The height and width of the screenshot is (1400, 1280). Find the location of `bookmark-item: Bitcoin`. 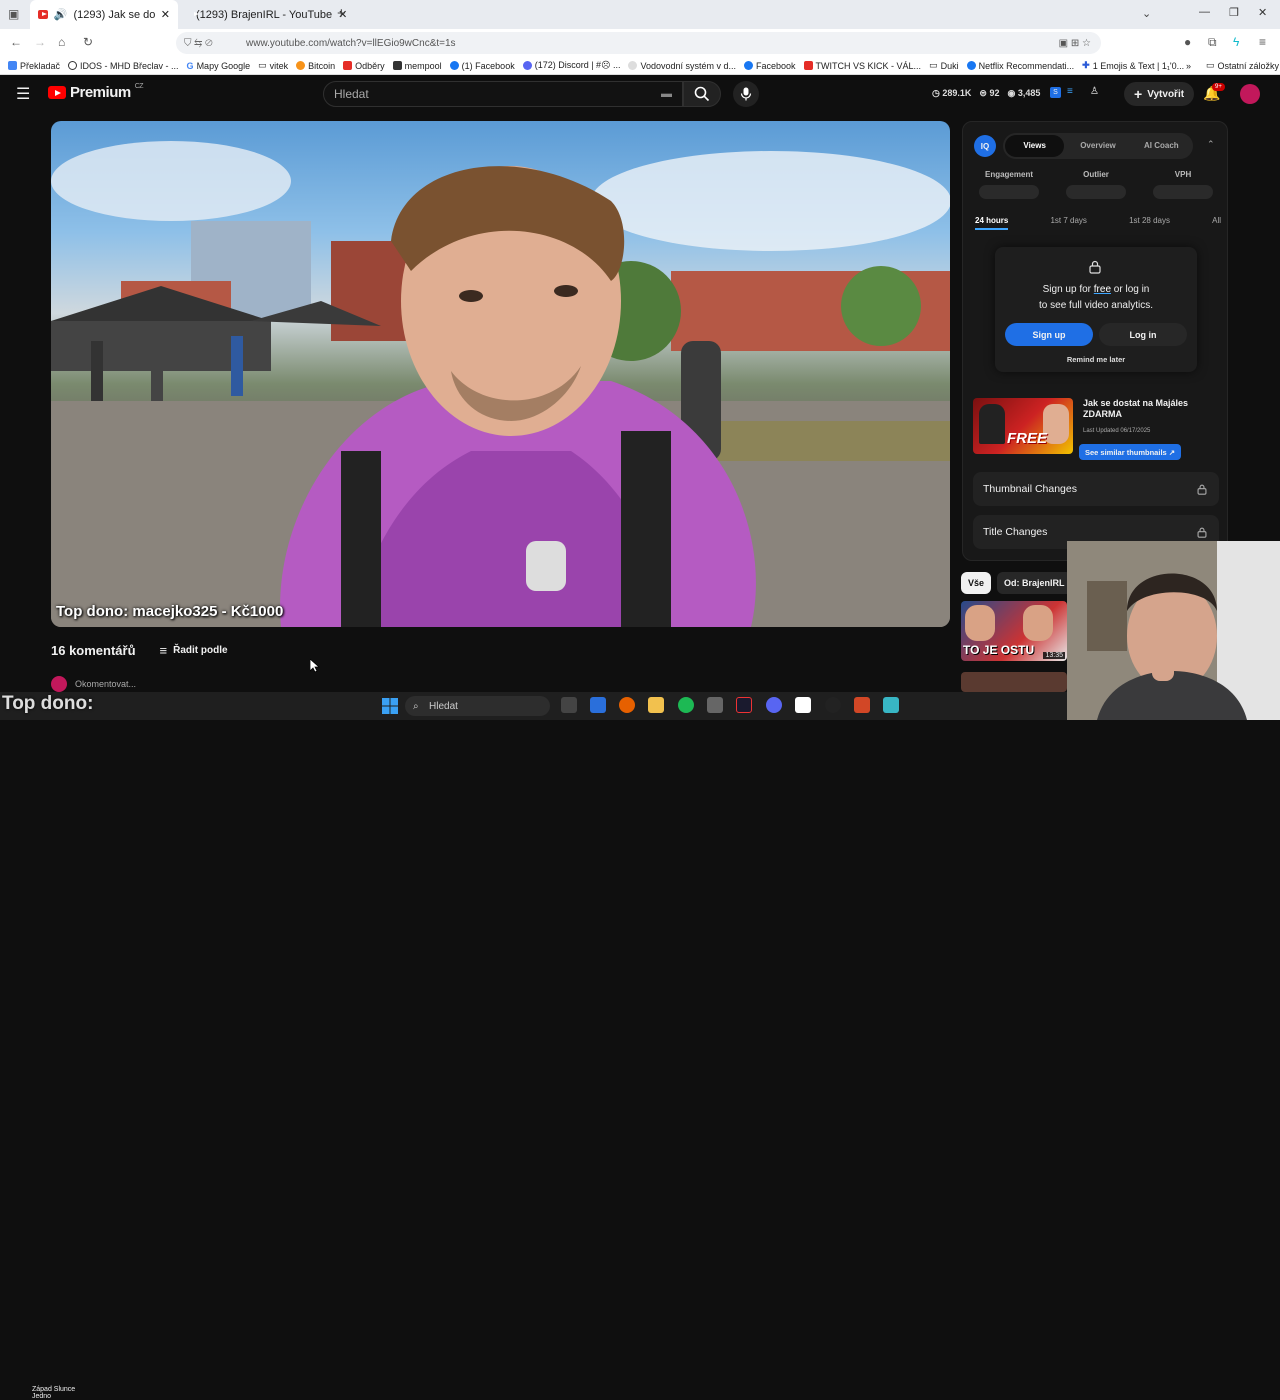

bookmark-item: Bitcoin is located at coordinates (315, 66).